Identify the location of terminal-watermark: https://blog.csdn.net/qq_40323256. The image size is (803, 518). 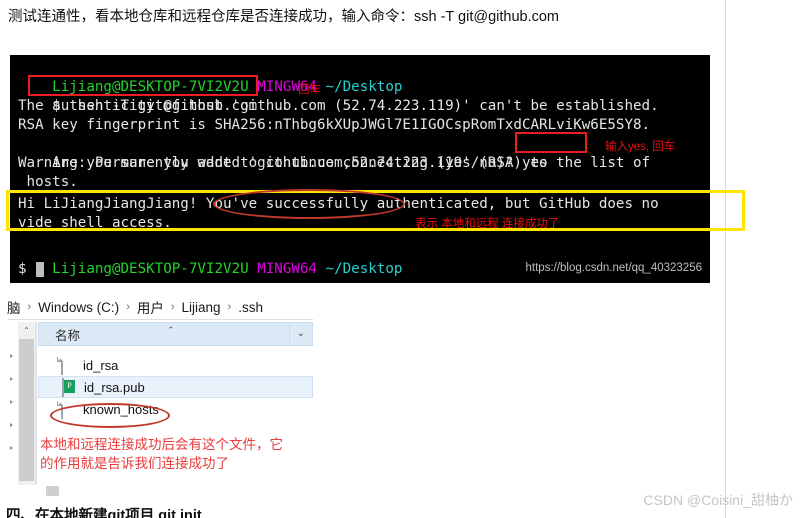
(613, 268).